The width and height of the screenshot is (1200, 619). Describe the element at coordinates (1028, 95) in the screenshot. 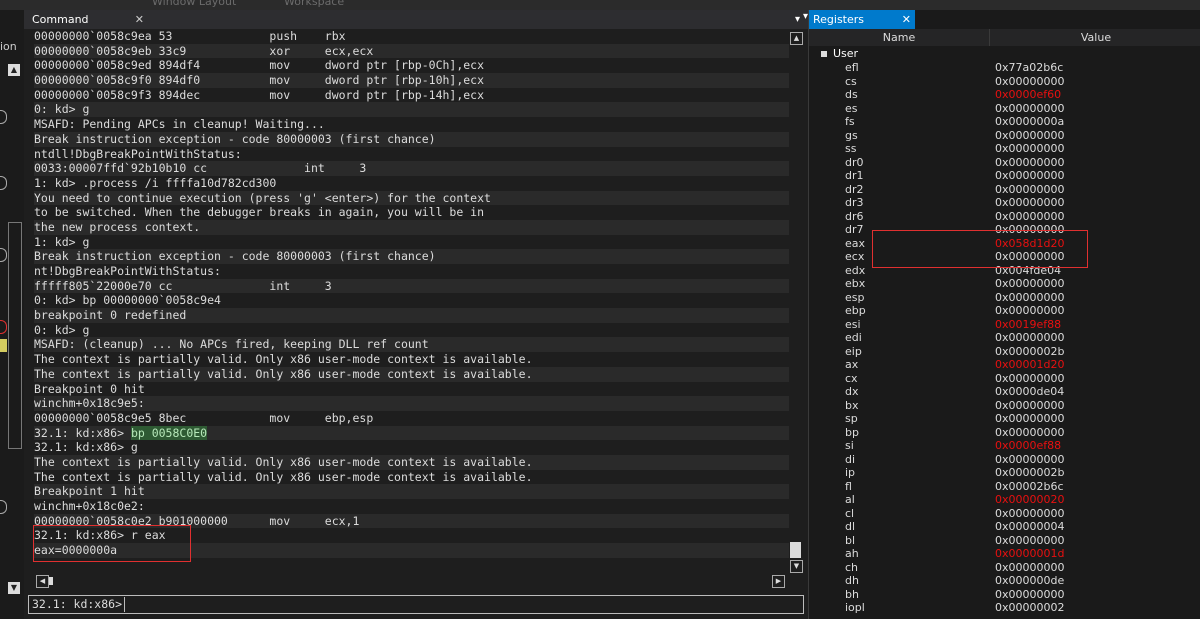

I see `register-value: 0x0000ef60` at that location.